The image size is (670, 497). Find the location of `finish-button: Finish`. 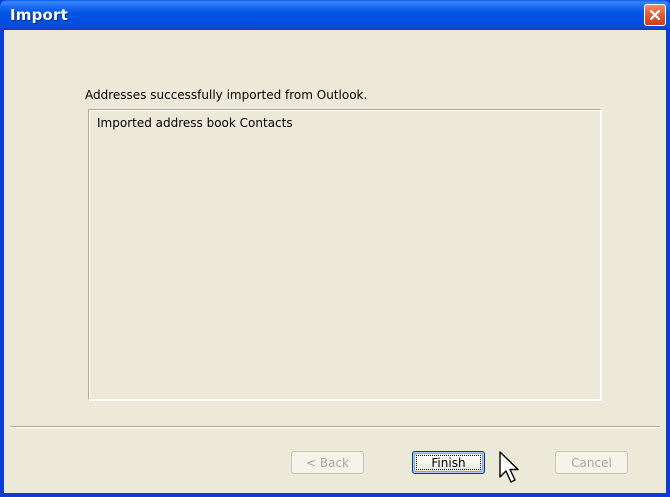

finish-button: Finish is located at coordinates (448, 462).